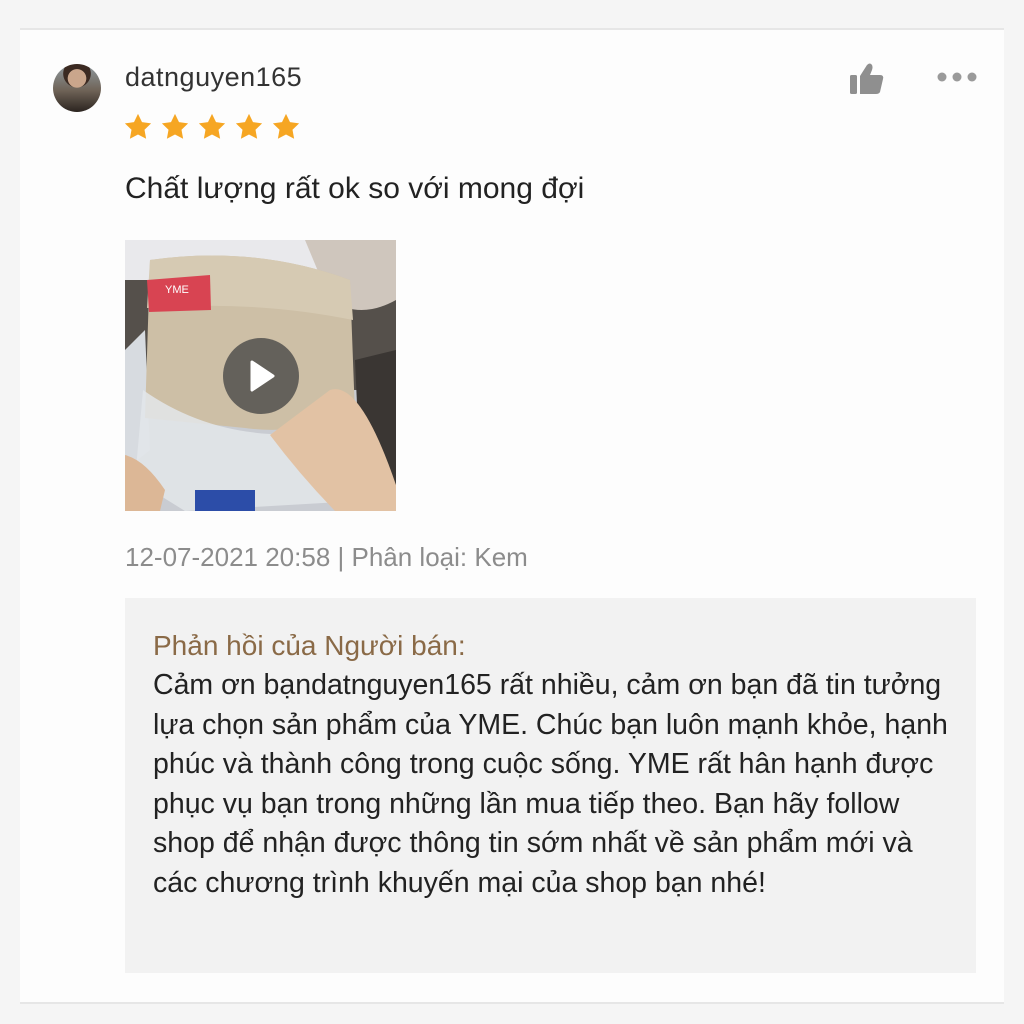 This screenshot has height=1024, width=1024. I want to click on more-dots-icon, so click(957, 77).